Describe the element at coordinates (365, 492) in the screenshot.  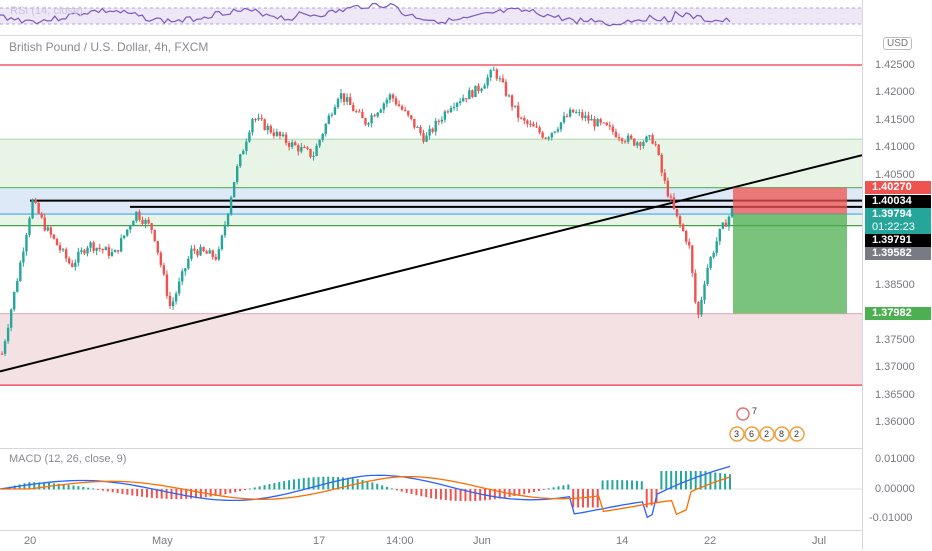
I see `macd-line` at that location.